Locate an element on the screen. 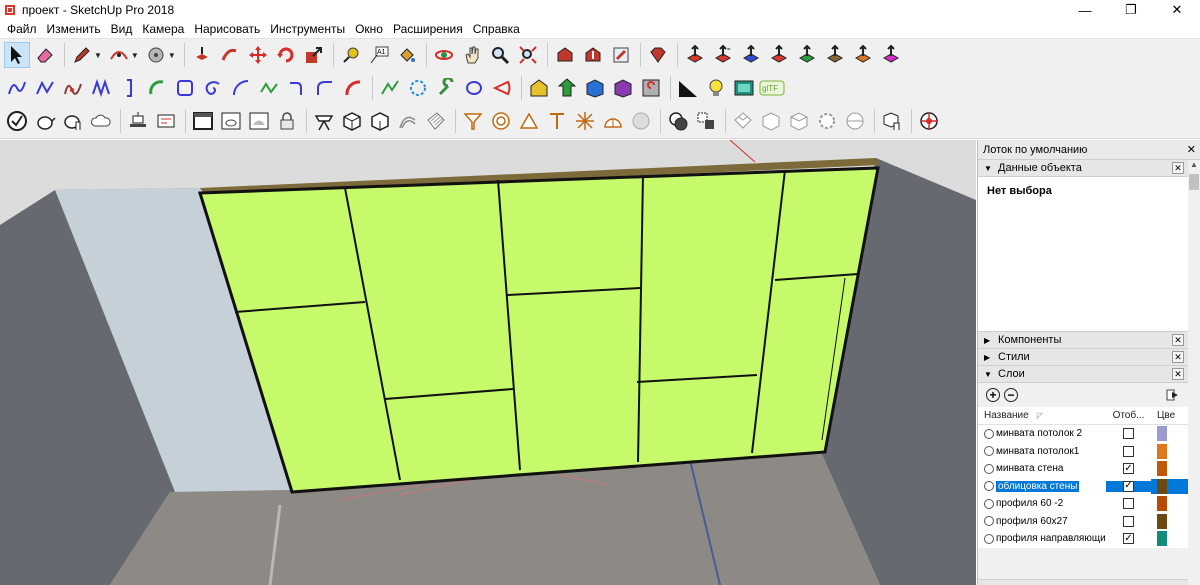 This screenshot has width=1200, height=585. solid-tool-b-button is located at coordinates (771, 121).